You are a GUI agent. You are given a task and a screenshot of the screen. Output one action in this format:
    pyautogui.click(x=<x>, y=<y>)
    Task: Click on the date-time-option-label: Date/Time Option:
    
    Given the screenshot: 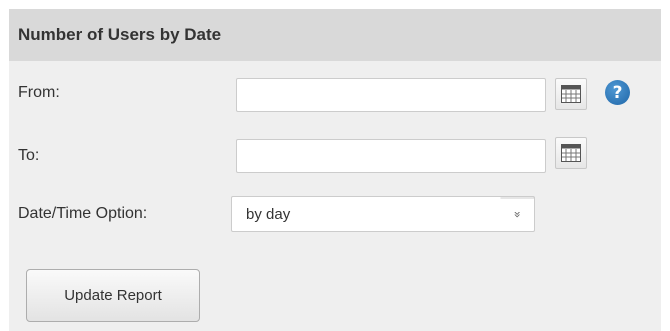 What is the action you would take?
    pyautogui.click(x=83, y=213)
    